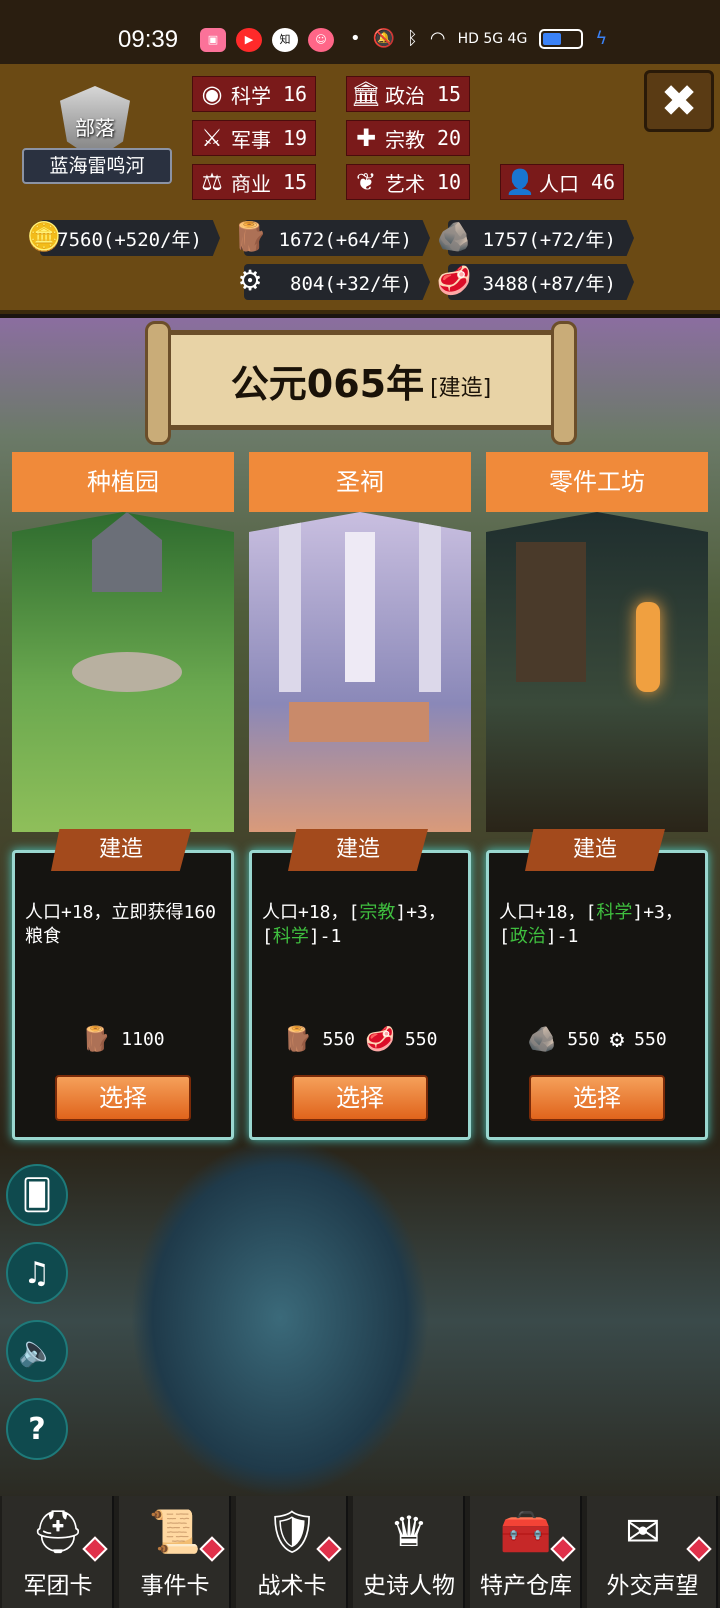 The height and width of the screenshot is (1608, 720). What do you see at coordinates (280, 1318) in the screenshot?
I see `river-illustration` at bounding box center [280, 1318].